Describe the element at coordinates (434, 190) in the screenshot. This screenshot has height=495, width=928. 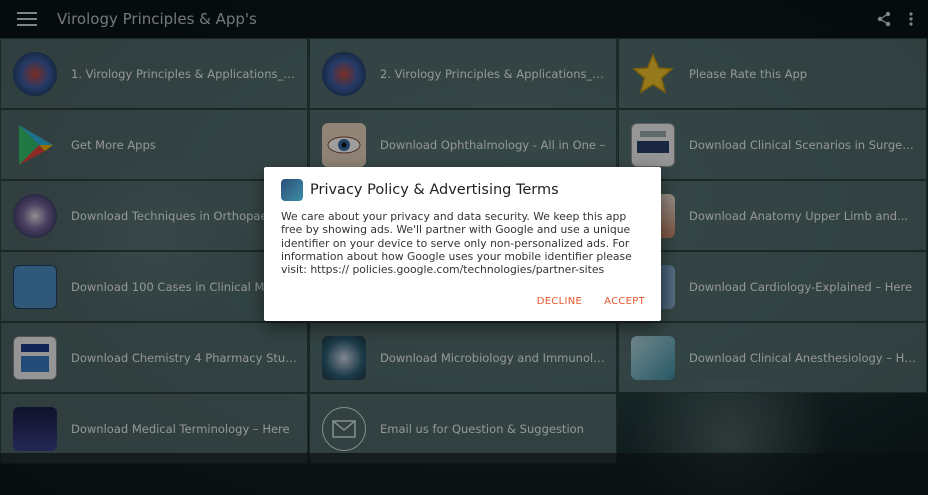
I see `dialog-title: Privacy Policy & Advertising Terms` at that location.